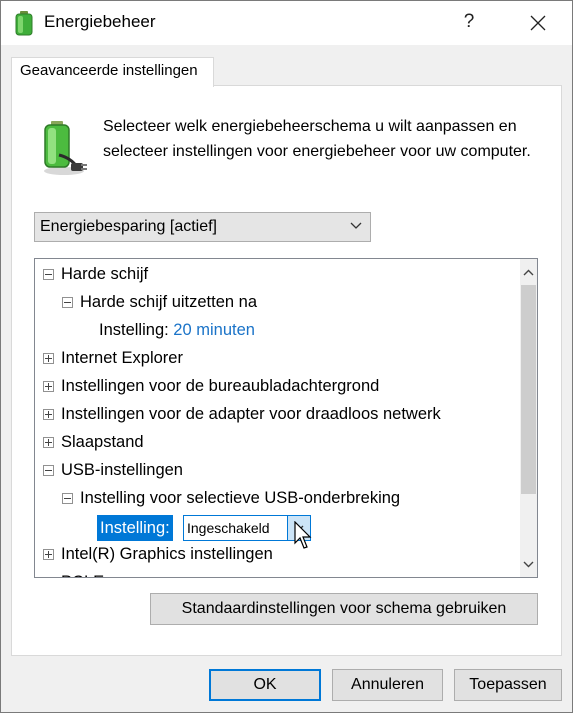 This screenshot has height=713, width=573. I want to click on apply-button: Toepassen, so click(508, 685).